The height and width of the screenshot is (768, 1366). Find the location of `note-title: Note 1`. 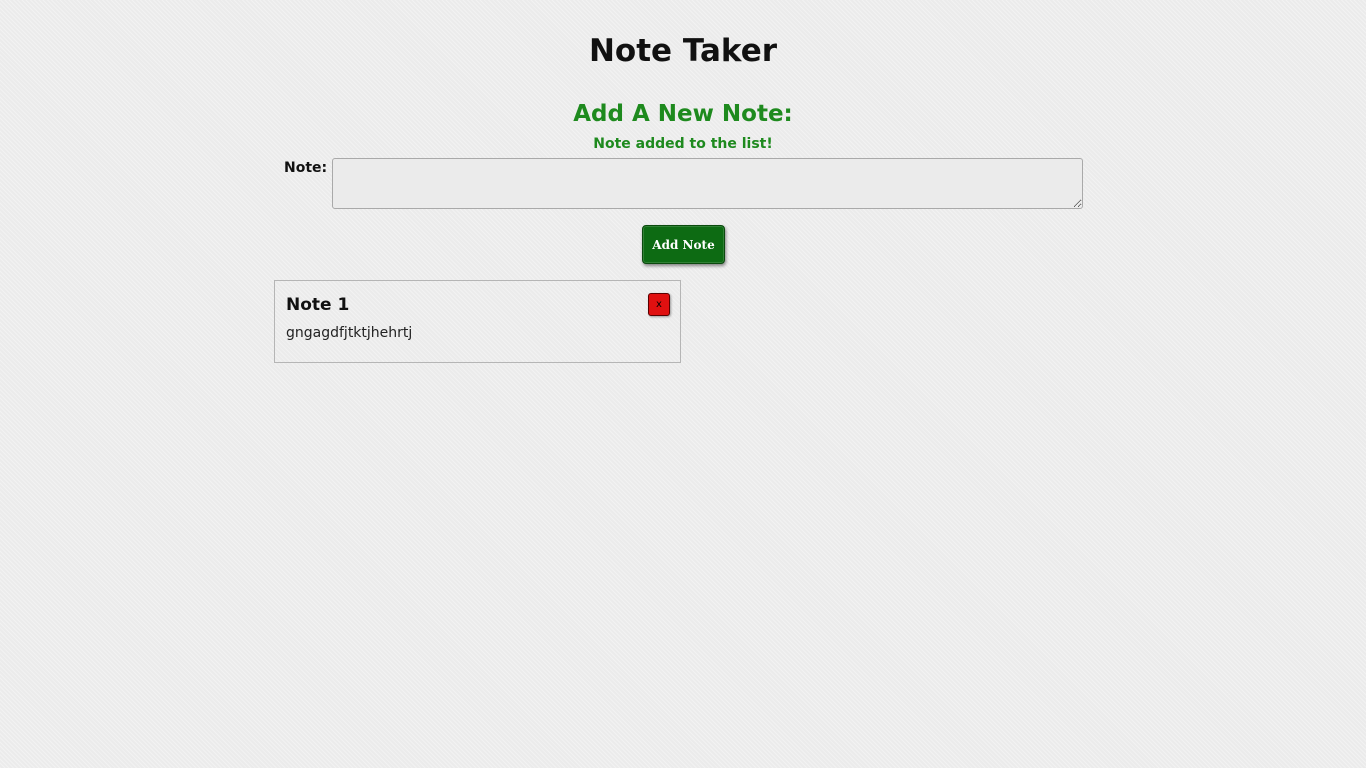

note-title: Note 1 is located at coordinates (318, 305).